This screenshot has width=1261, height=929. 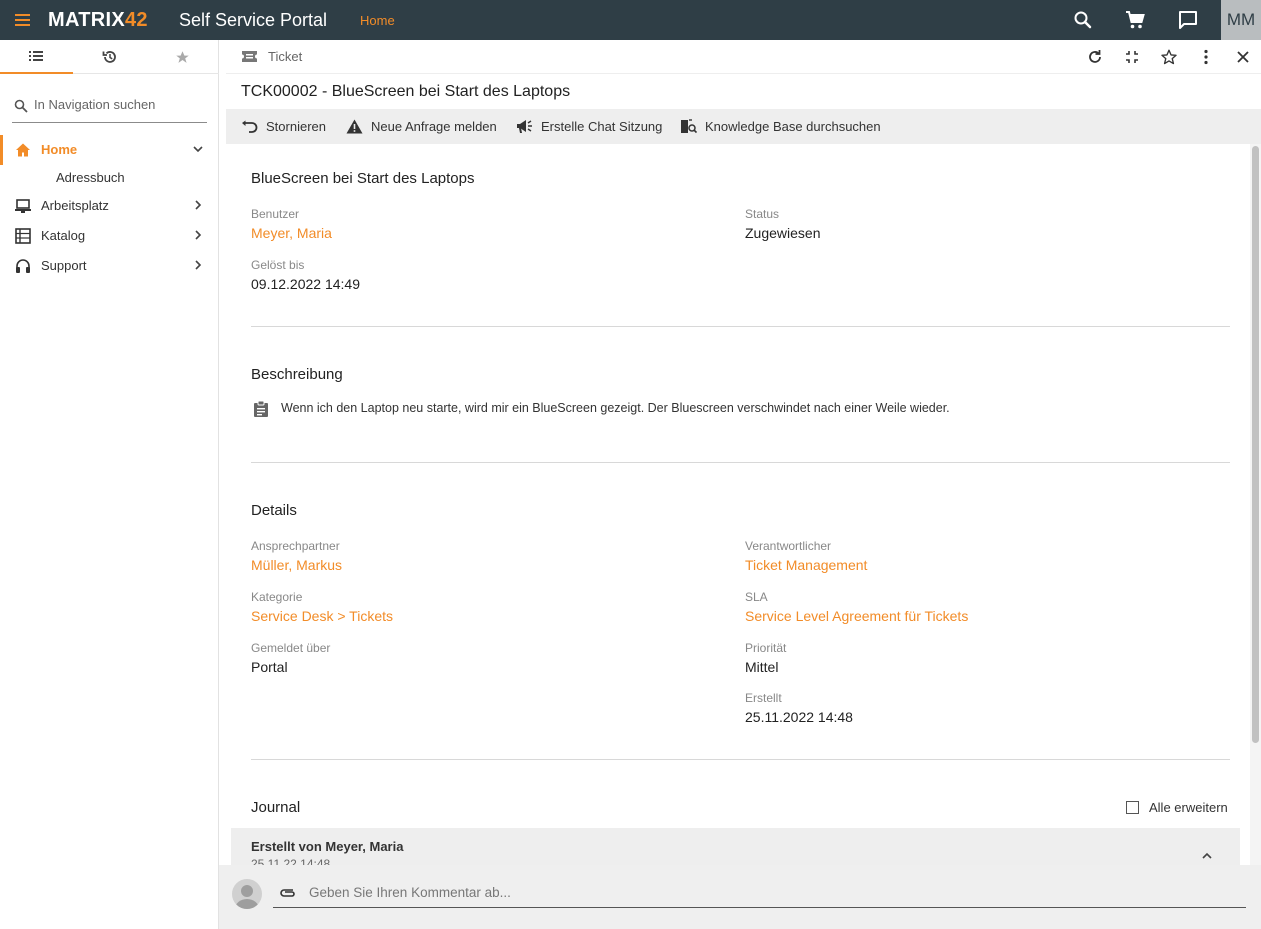 I want to click on action-label: Knowledge Base durchsuchen, so click(x=793, y=126).